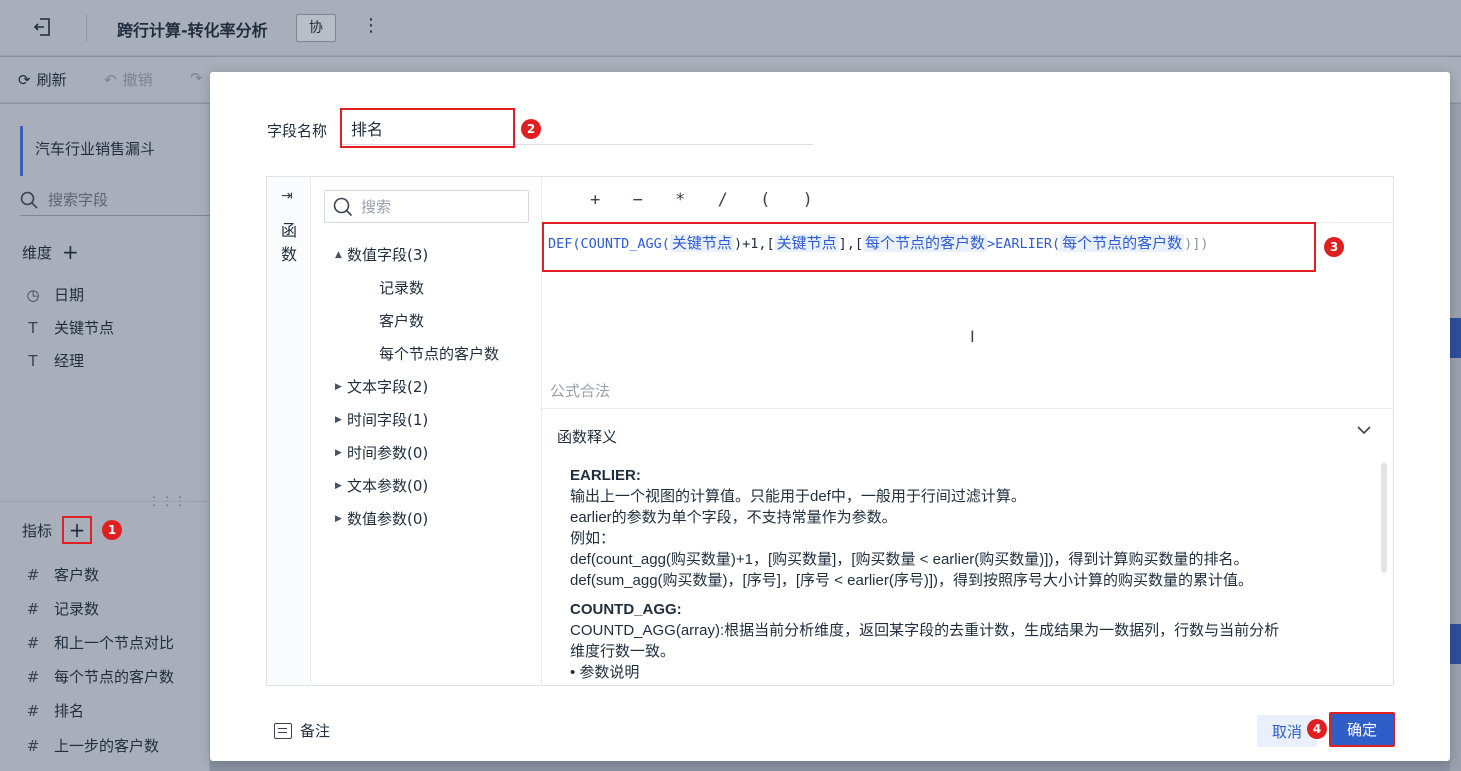 This screenshot has height=771, width=1461. Describe the element at coordinates (37, 530) in the screenshot. I see `measure-header: 指标` at that location.